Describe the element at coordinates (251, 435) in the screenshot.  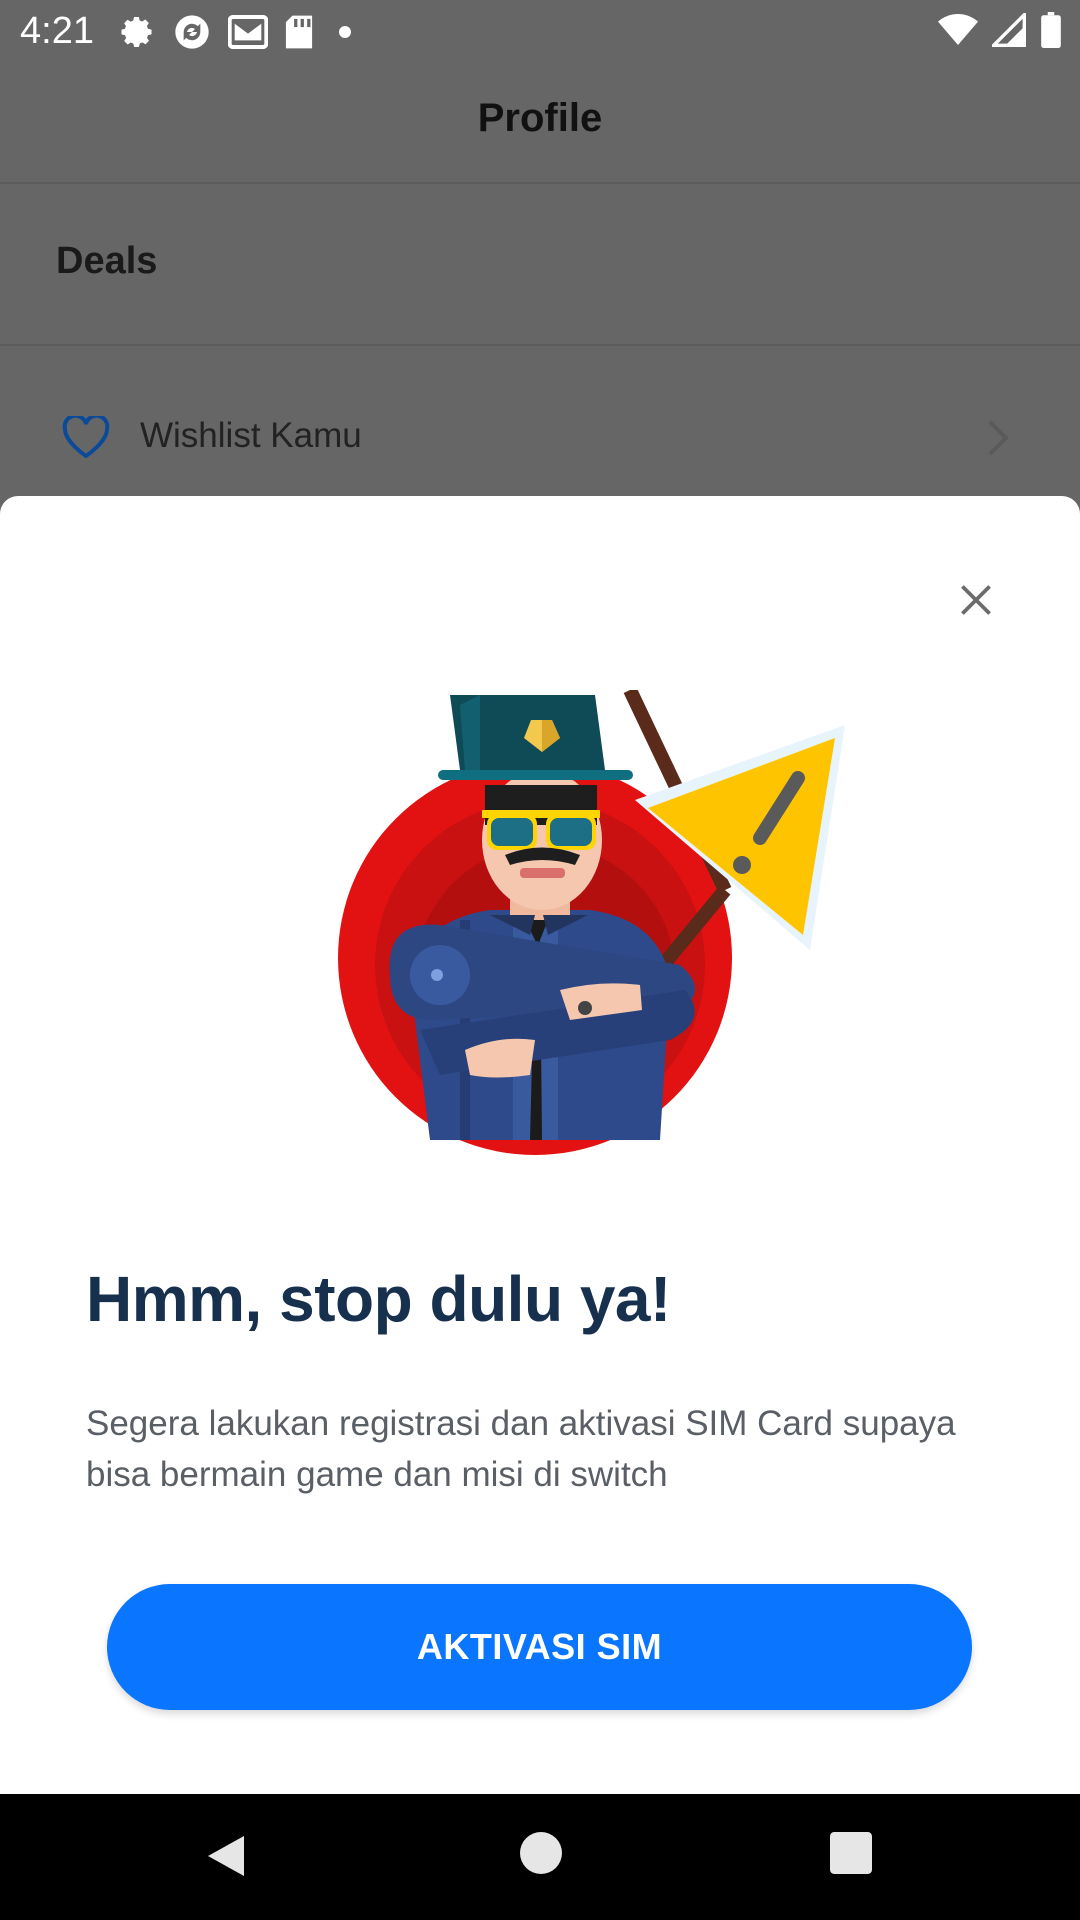
I see `wishlist-label: Wishlist Kamu` at that location.